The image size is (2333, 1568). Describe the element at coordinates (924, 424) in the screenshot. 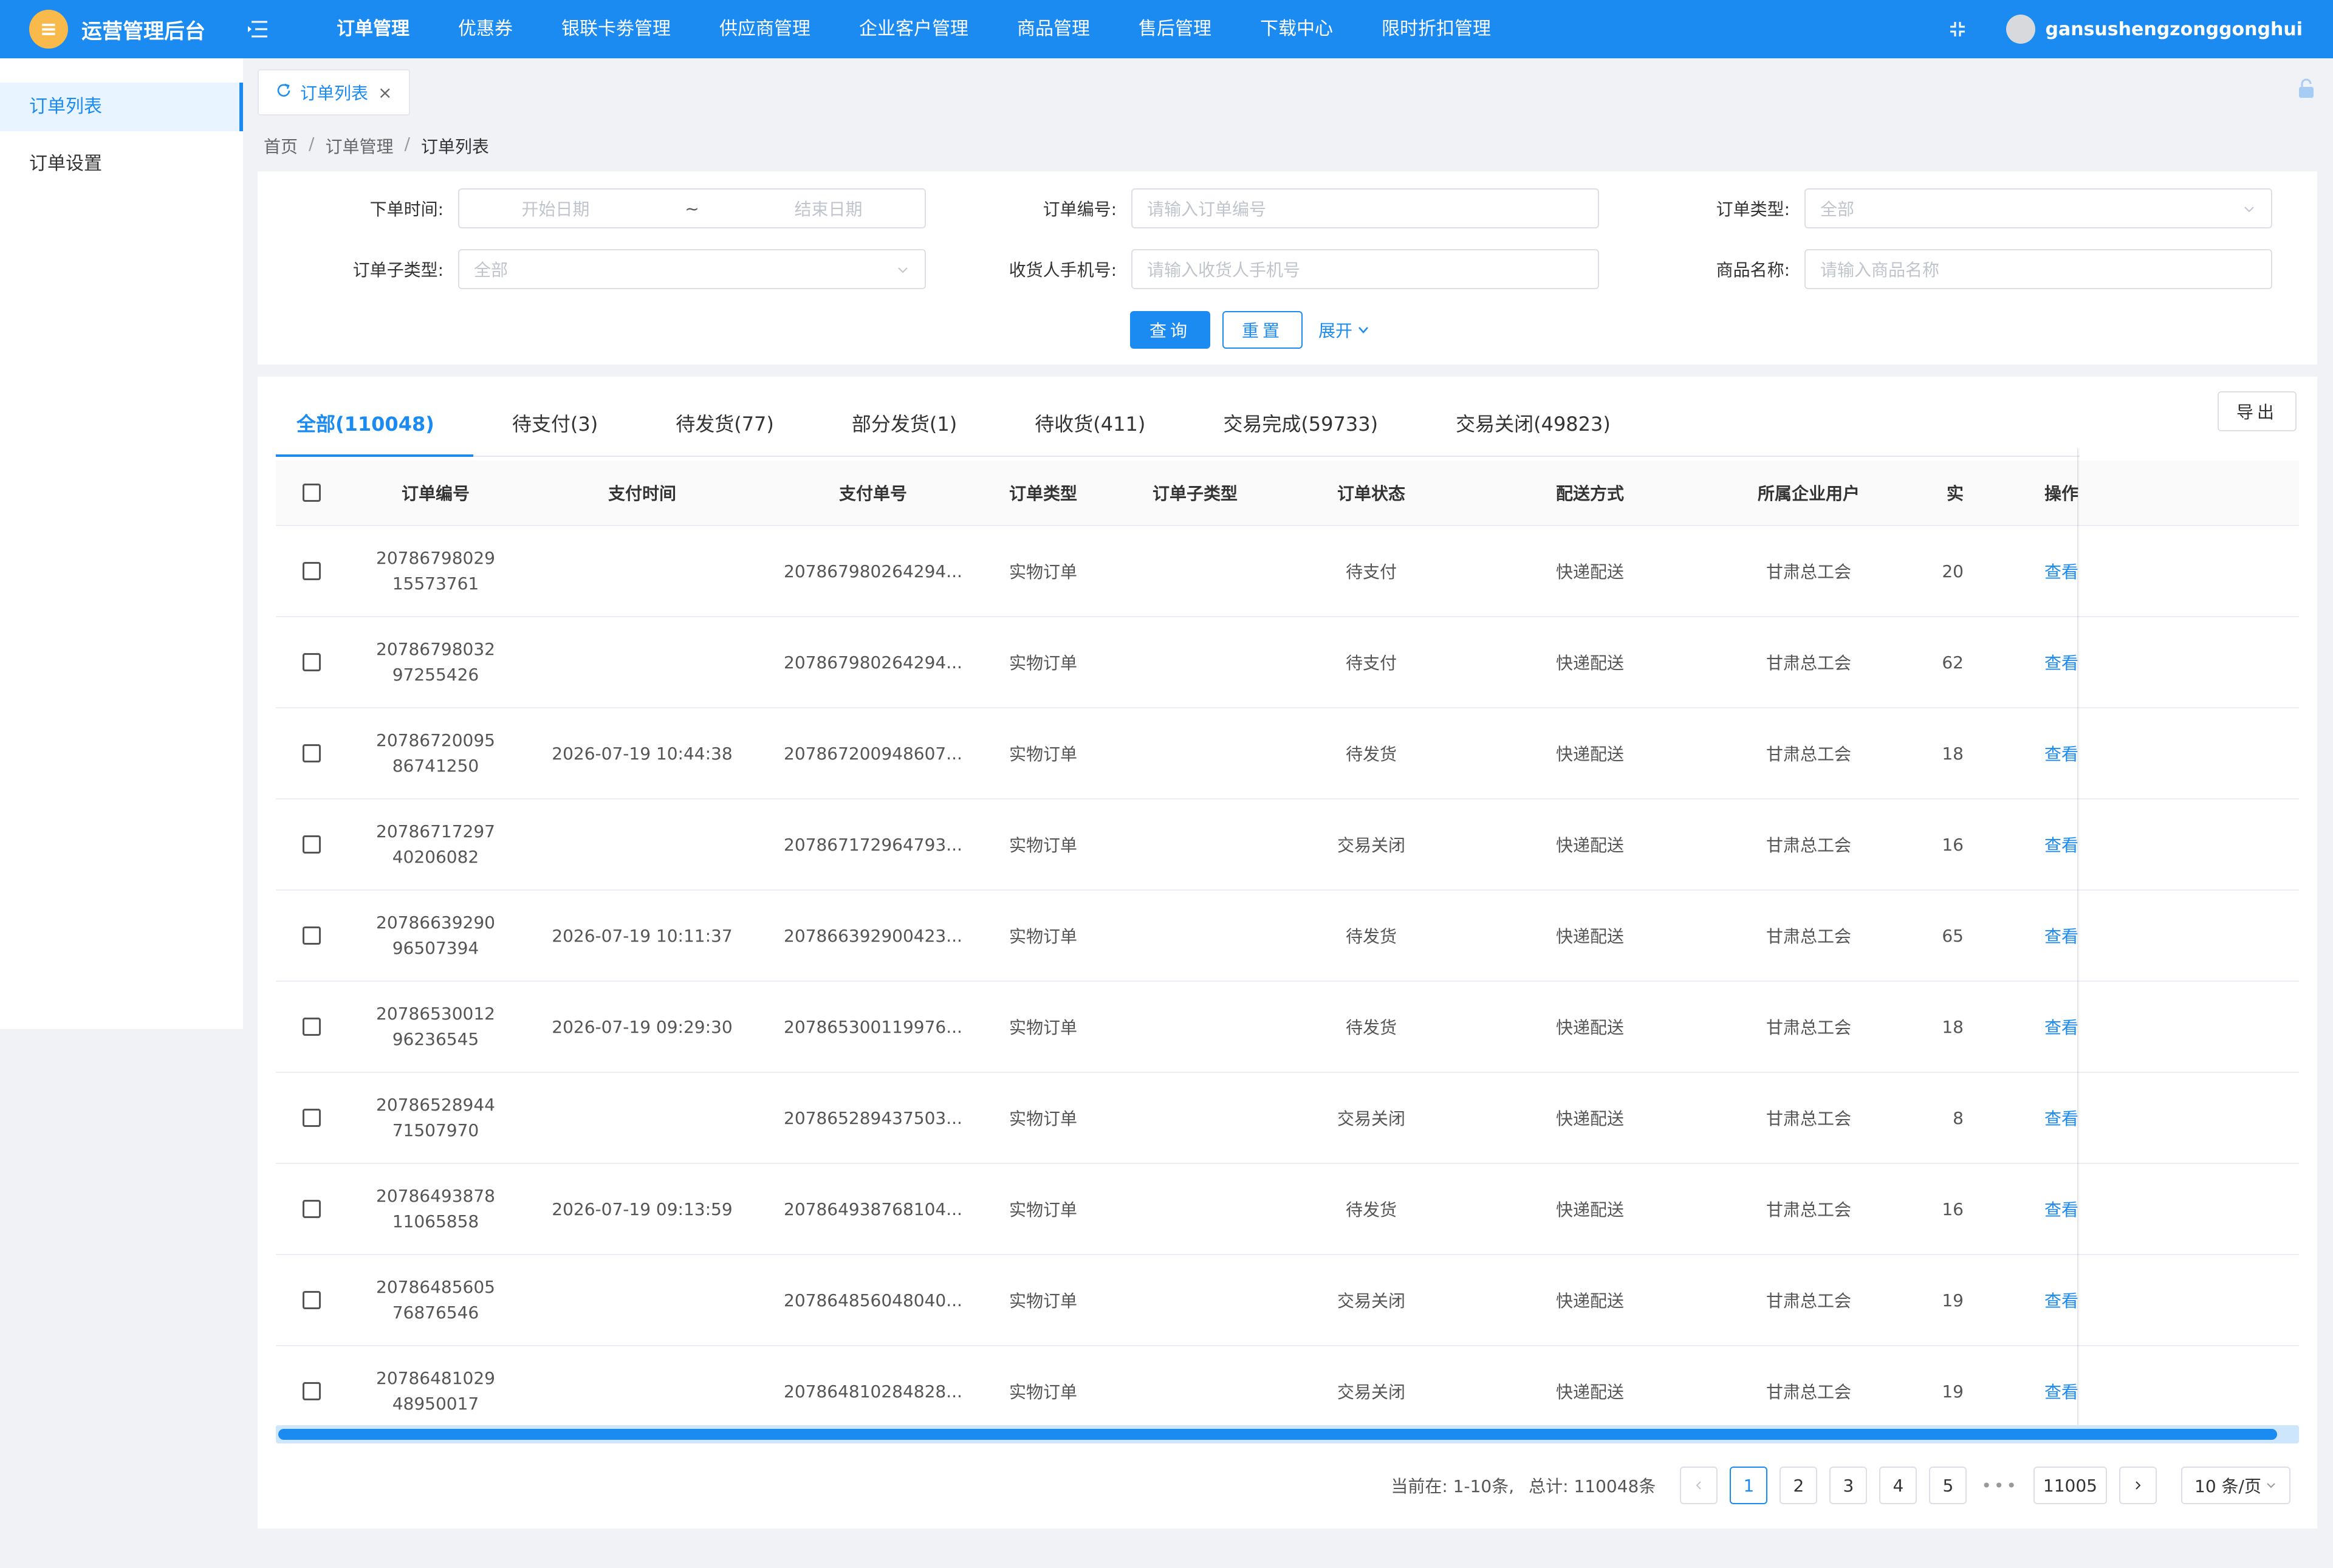

I see `status-tab-3: 部分发货(1)` at that location.